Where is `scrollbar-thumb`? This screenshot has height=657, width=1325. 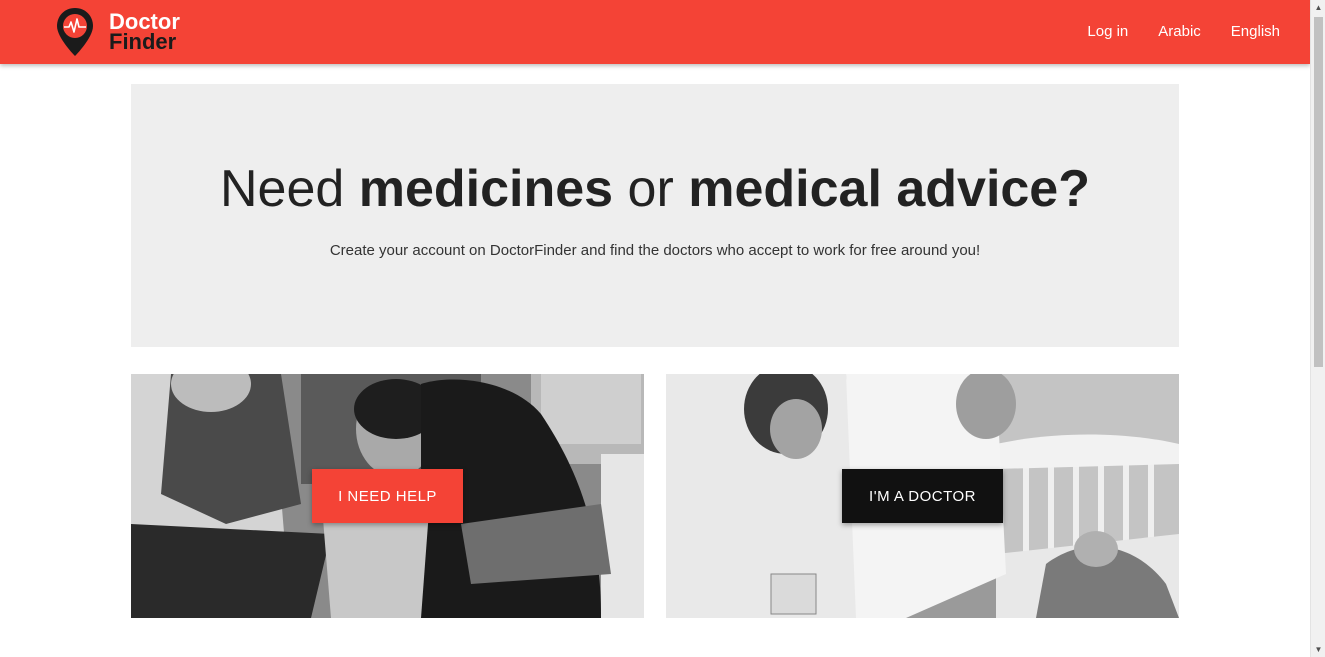 scrollbar-thumb is located at coordinates (1318, 192).